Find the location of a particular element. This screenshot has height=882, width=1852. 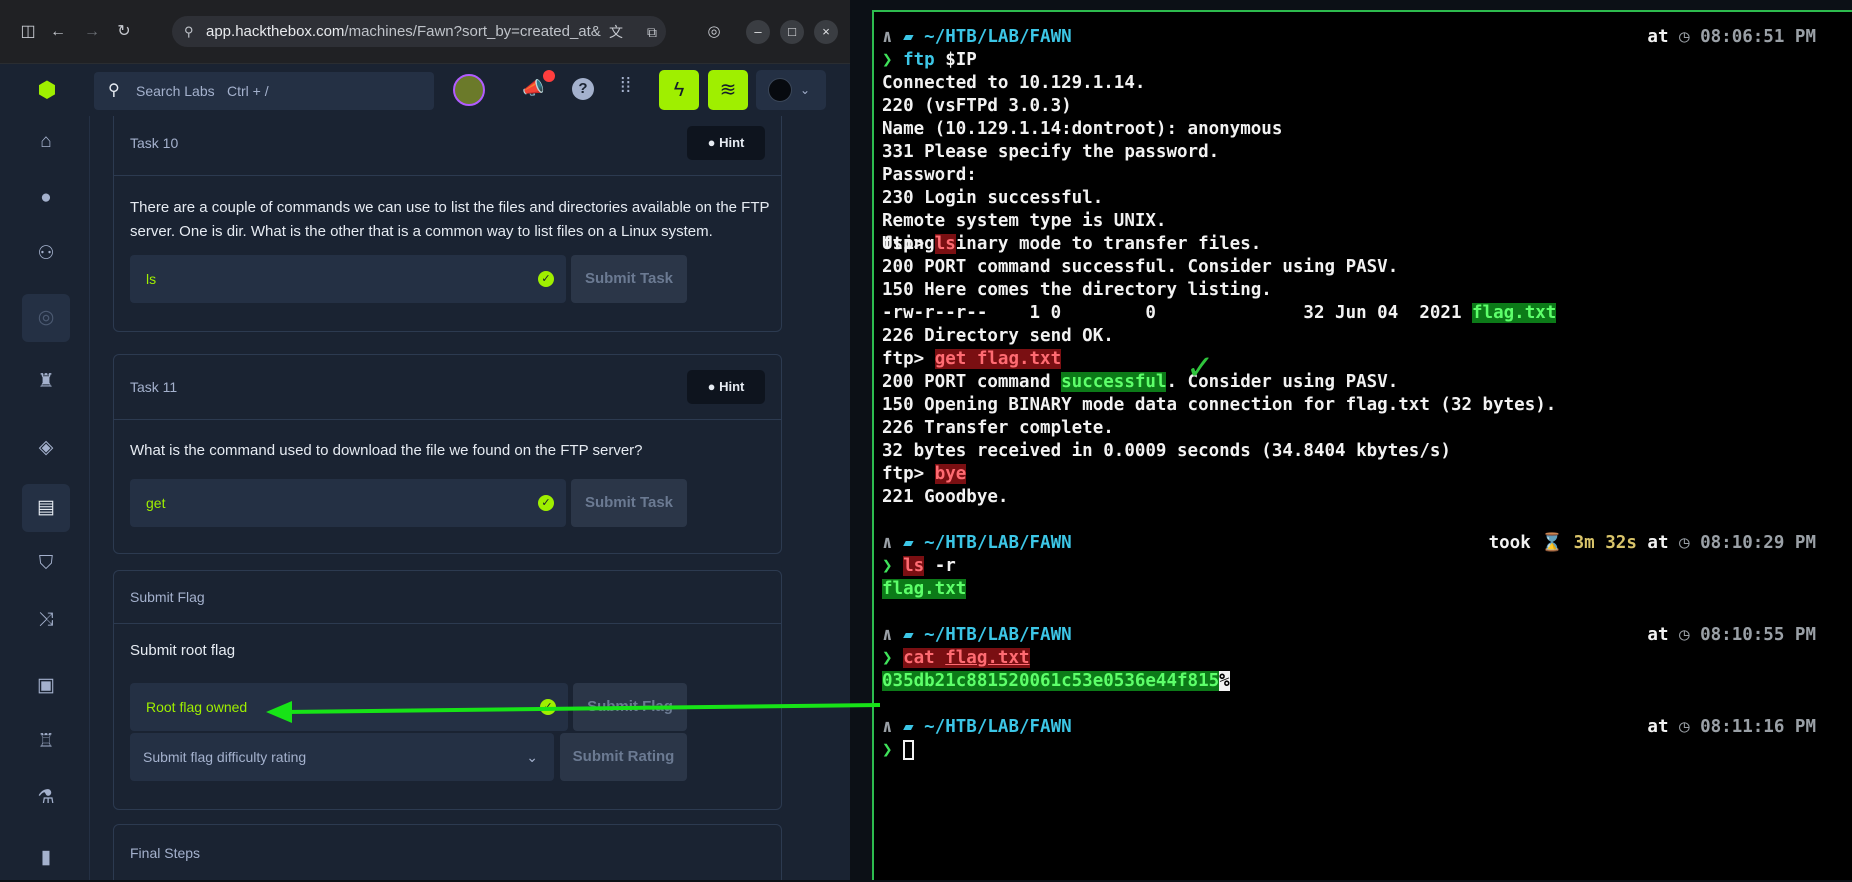

took-label: took is located at coordinates (1509, 543).